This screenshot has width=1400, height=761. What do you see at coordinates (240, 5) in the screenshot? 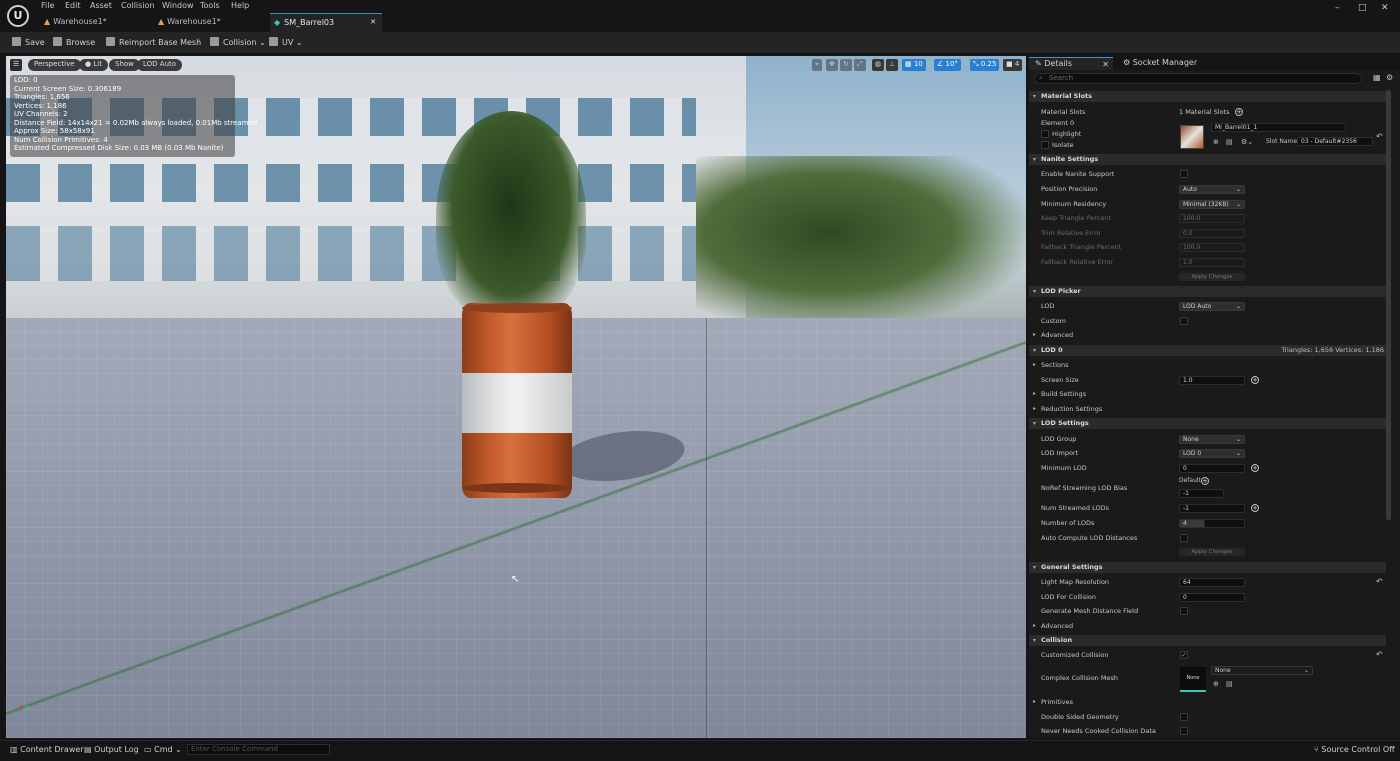
I see `menu-help: Help` at bounding box center [240, 5].